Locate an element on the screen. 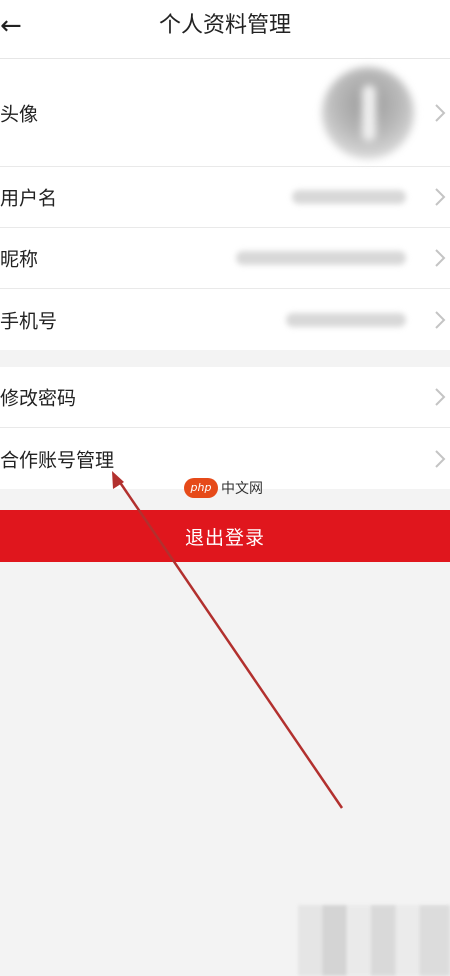 The height and width of the screenshot is (976, 450). account-group: 修改密码 合作账号管理 is located at coordinates (225, 428).